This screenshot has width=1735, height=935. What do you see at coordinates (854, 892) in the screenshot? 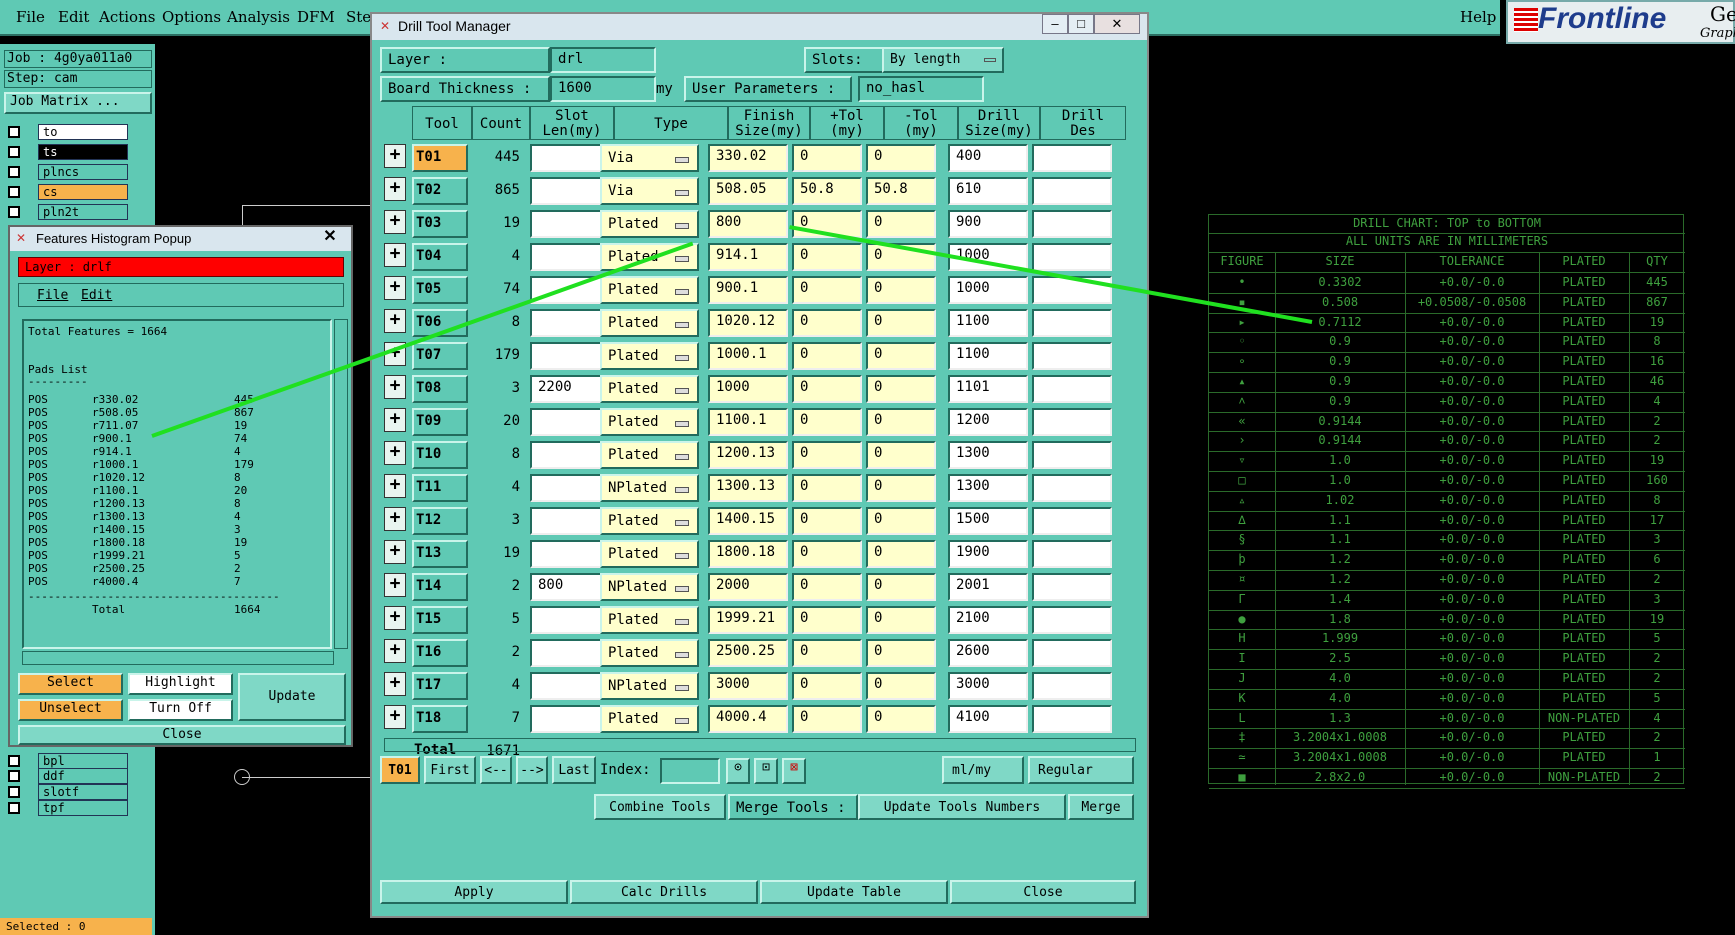
I see `update-table-button: Update Table` at bounding box center [854, 892].